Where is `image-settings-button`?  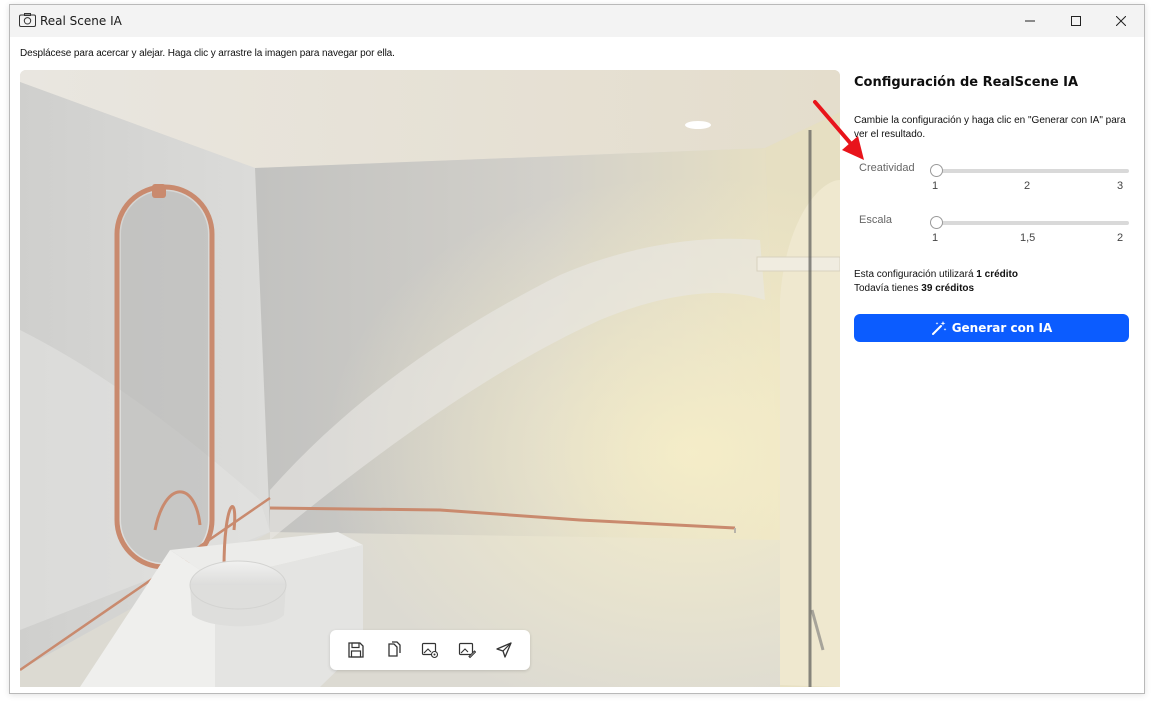 image-settings-button is located at coordinates (430, 650).